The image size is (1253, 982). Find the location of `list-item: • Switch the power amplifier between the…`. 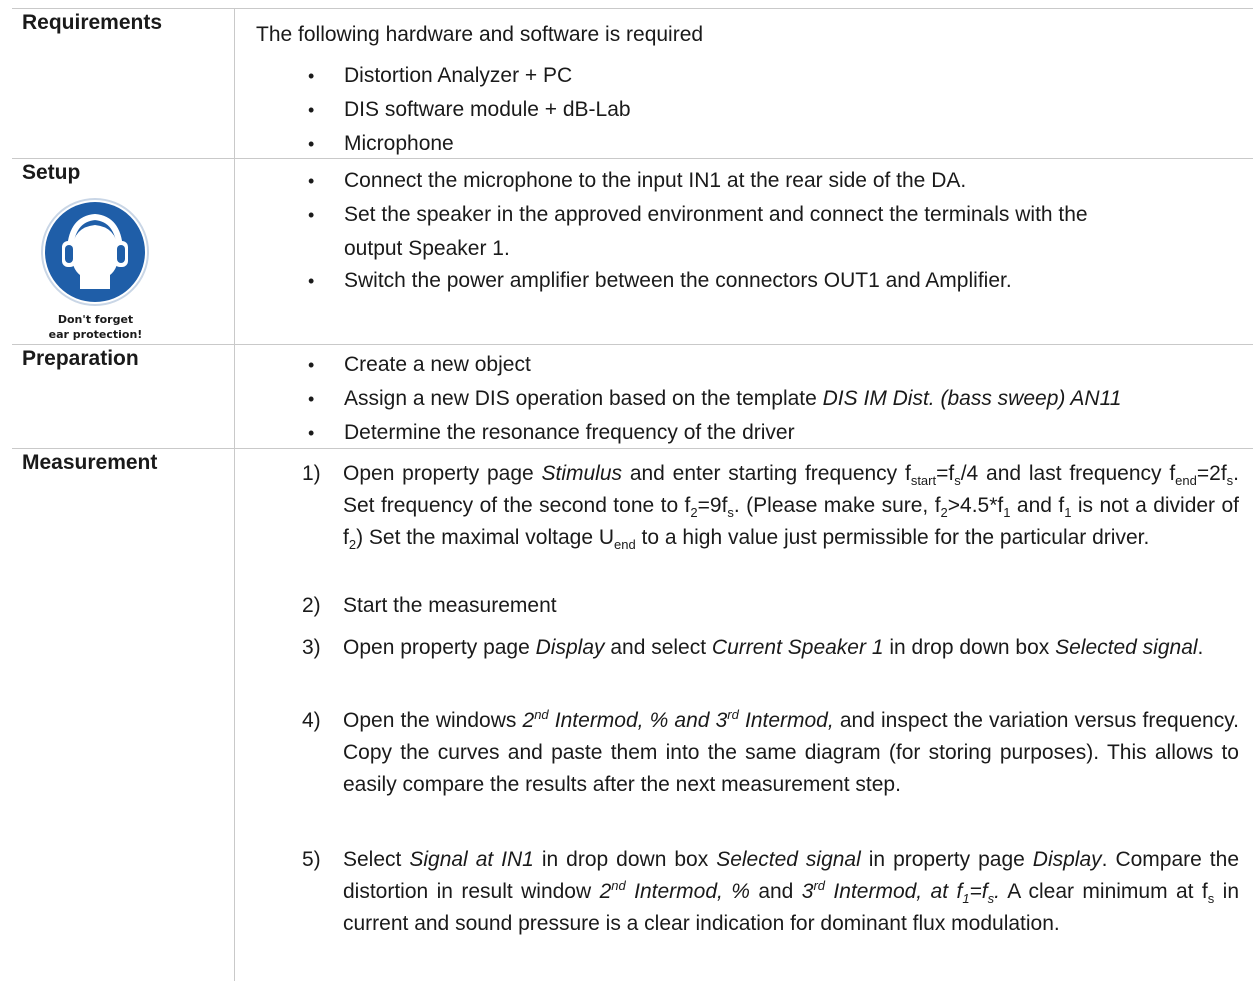

list-item: • Switch the power amplifier between the… is located at coordinates (749, 282).